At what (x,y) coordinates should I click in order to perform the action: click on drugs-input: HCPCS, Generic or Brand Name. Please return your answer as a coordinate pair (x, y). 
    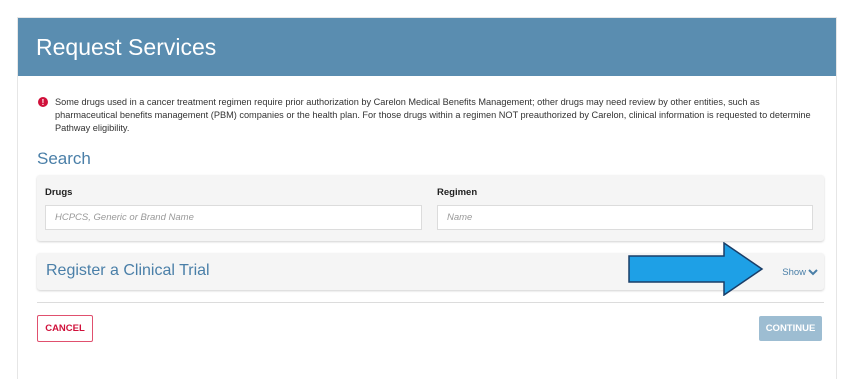
    Looking at the image, I should click on (233, 217).